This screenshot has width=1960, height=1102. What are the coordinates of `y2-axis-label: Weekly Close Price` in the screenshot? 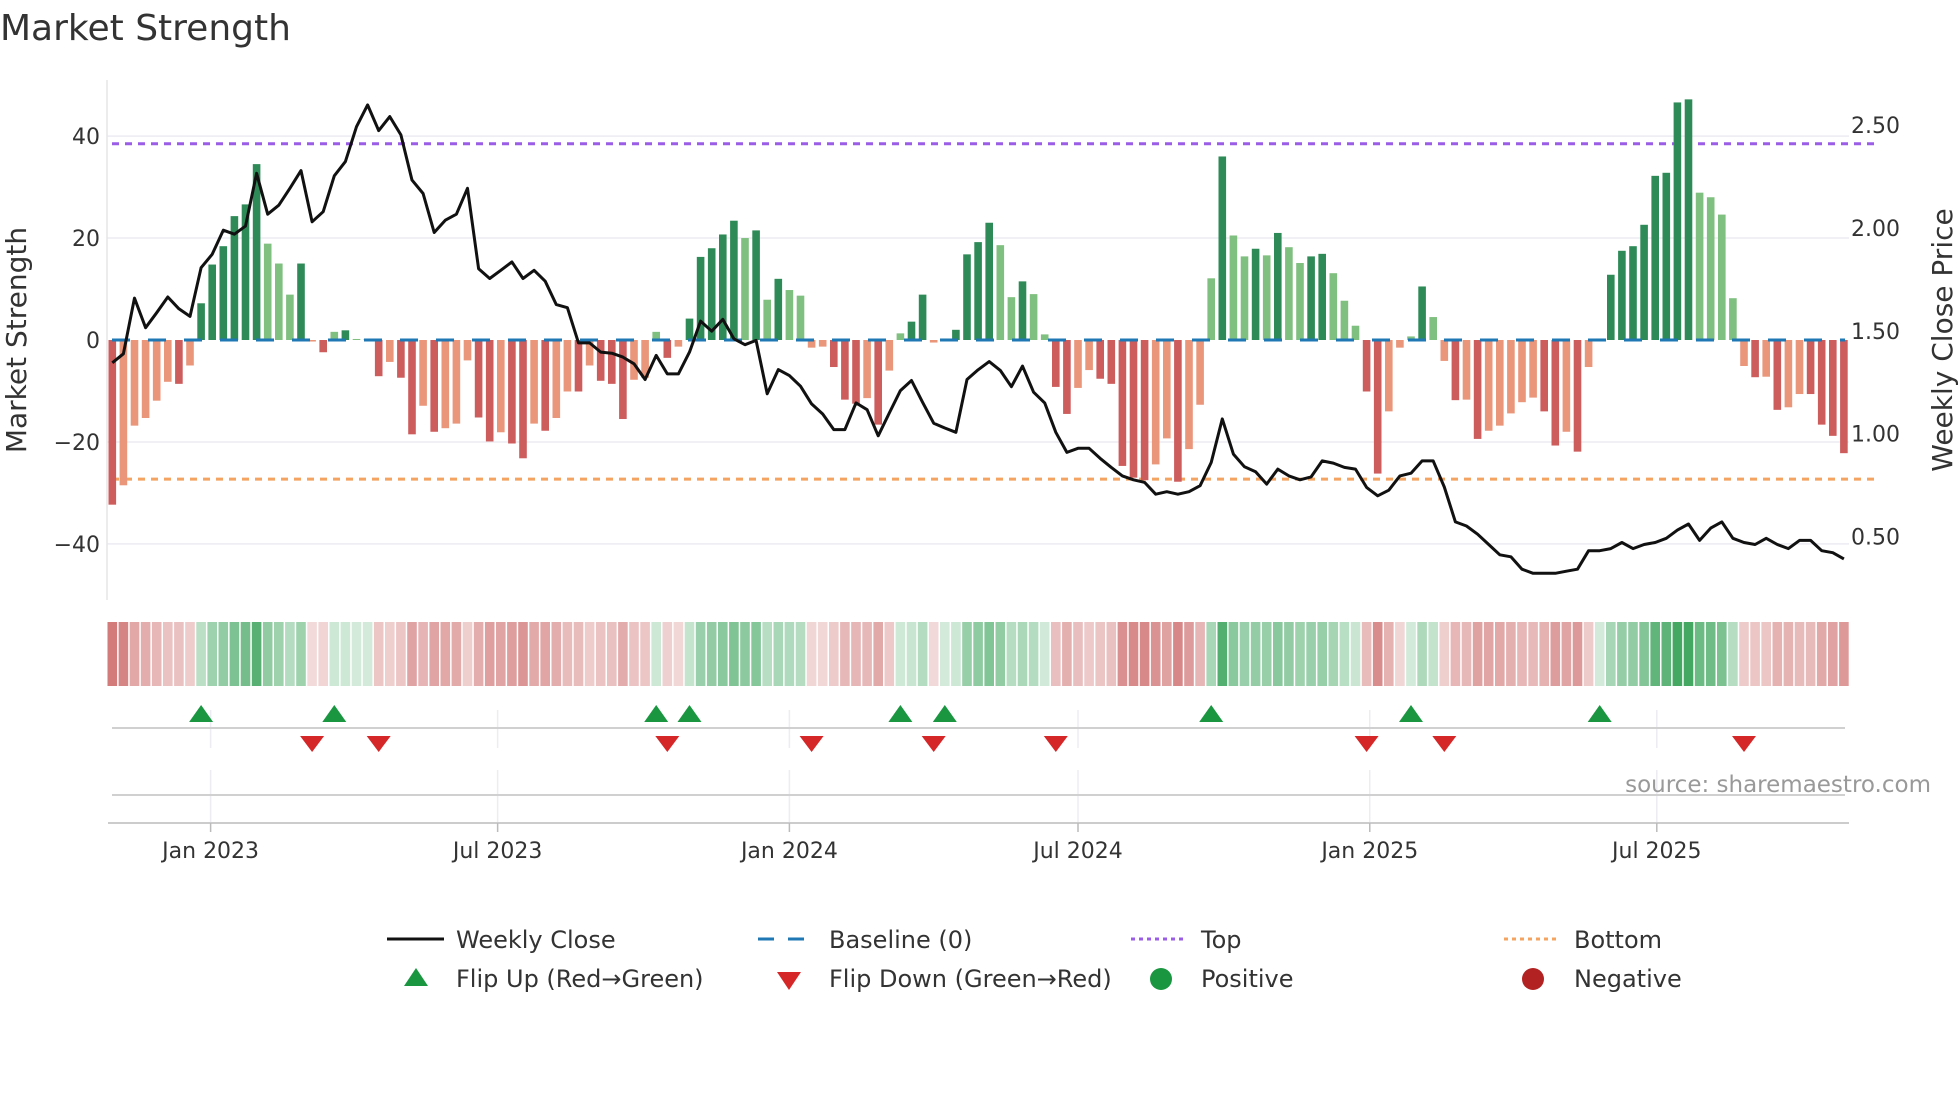 It's located at (1942, 339).